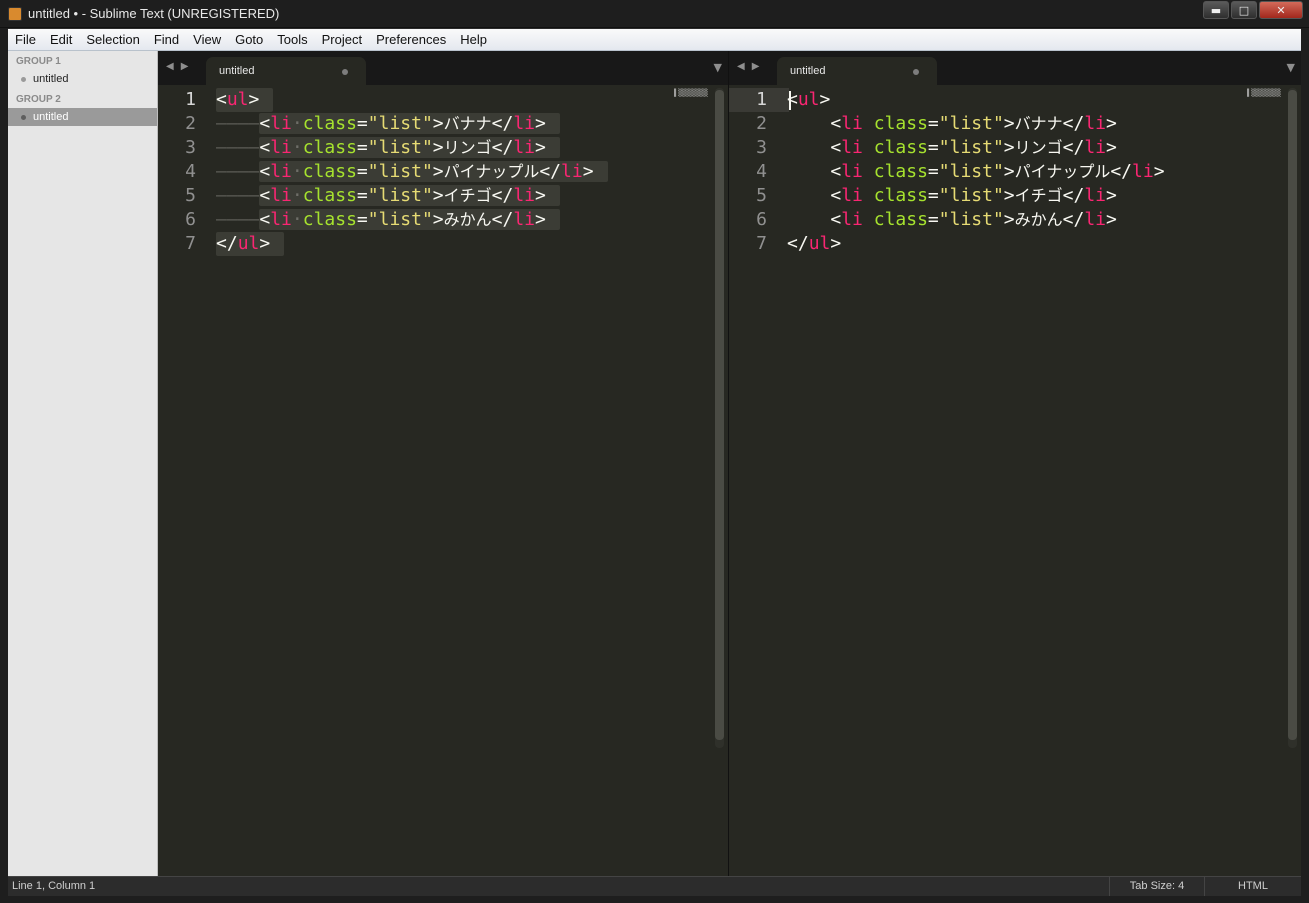  What do you see at coordinates (292, 39) in the screenshot?
I see `menu-tools: Tools` at bounding box center [292, 39].